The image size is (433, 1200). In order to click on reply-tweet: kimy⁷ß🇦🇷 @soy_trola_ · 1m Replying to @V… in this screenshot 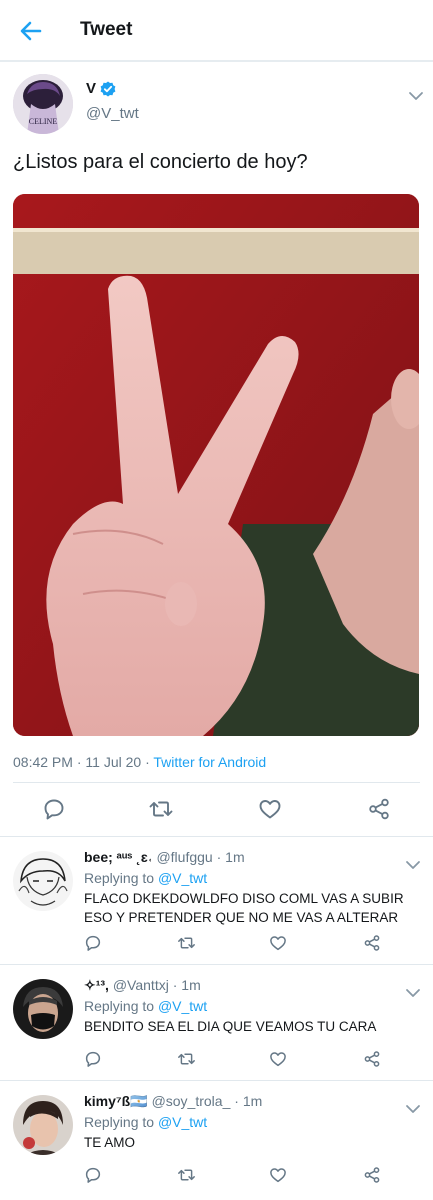, I will do `click(216, 1140)`.